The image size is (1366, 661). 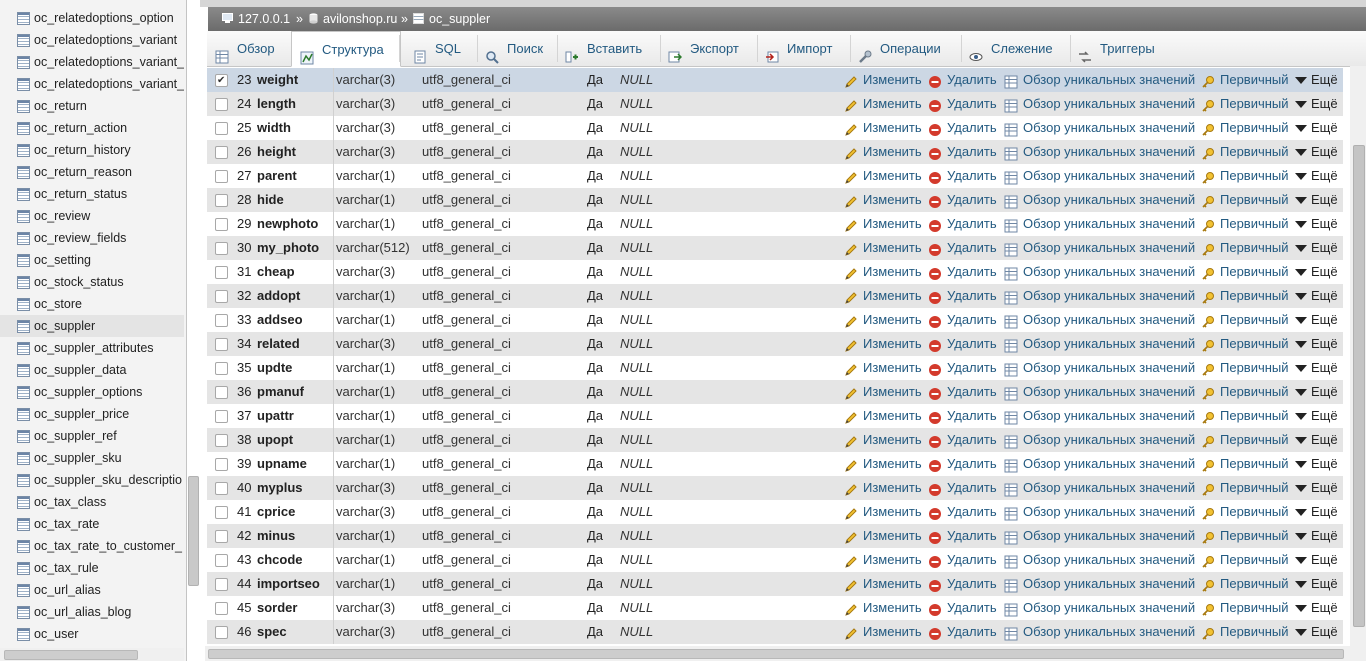 What do you see at coordinates (274, 368) in the screenshot?
I see `column-name: updte` at bounding box center [274, 368].